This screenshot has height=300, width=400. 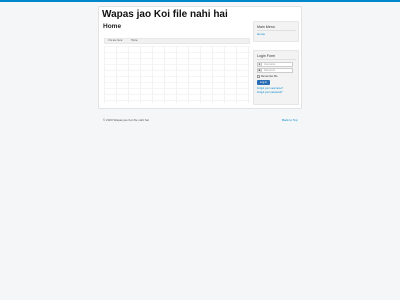 I want to click on footer-copyright: © 2023 Wapas jao Koi file nahi hai, so click(x=126, y=120).